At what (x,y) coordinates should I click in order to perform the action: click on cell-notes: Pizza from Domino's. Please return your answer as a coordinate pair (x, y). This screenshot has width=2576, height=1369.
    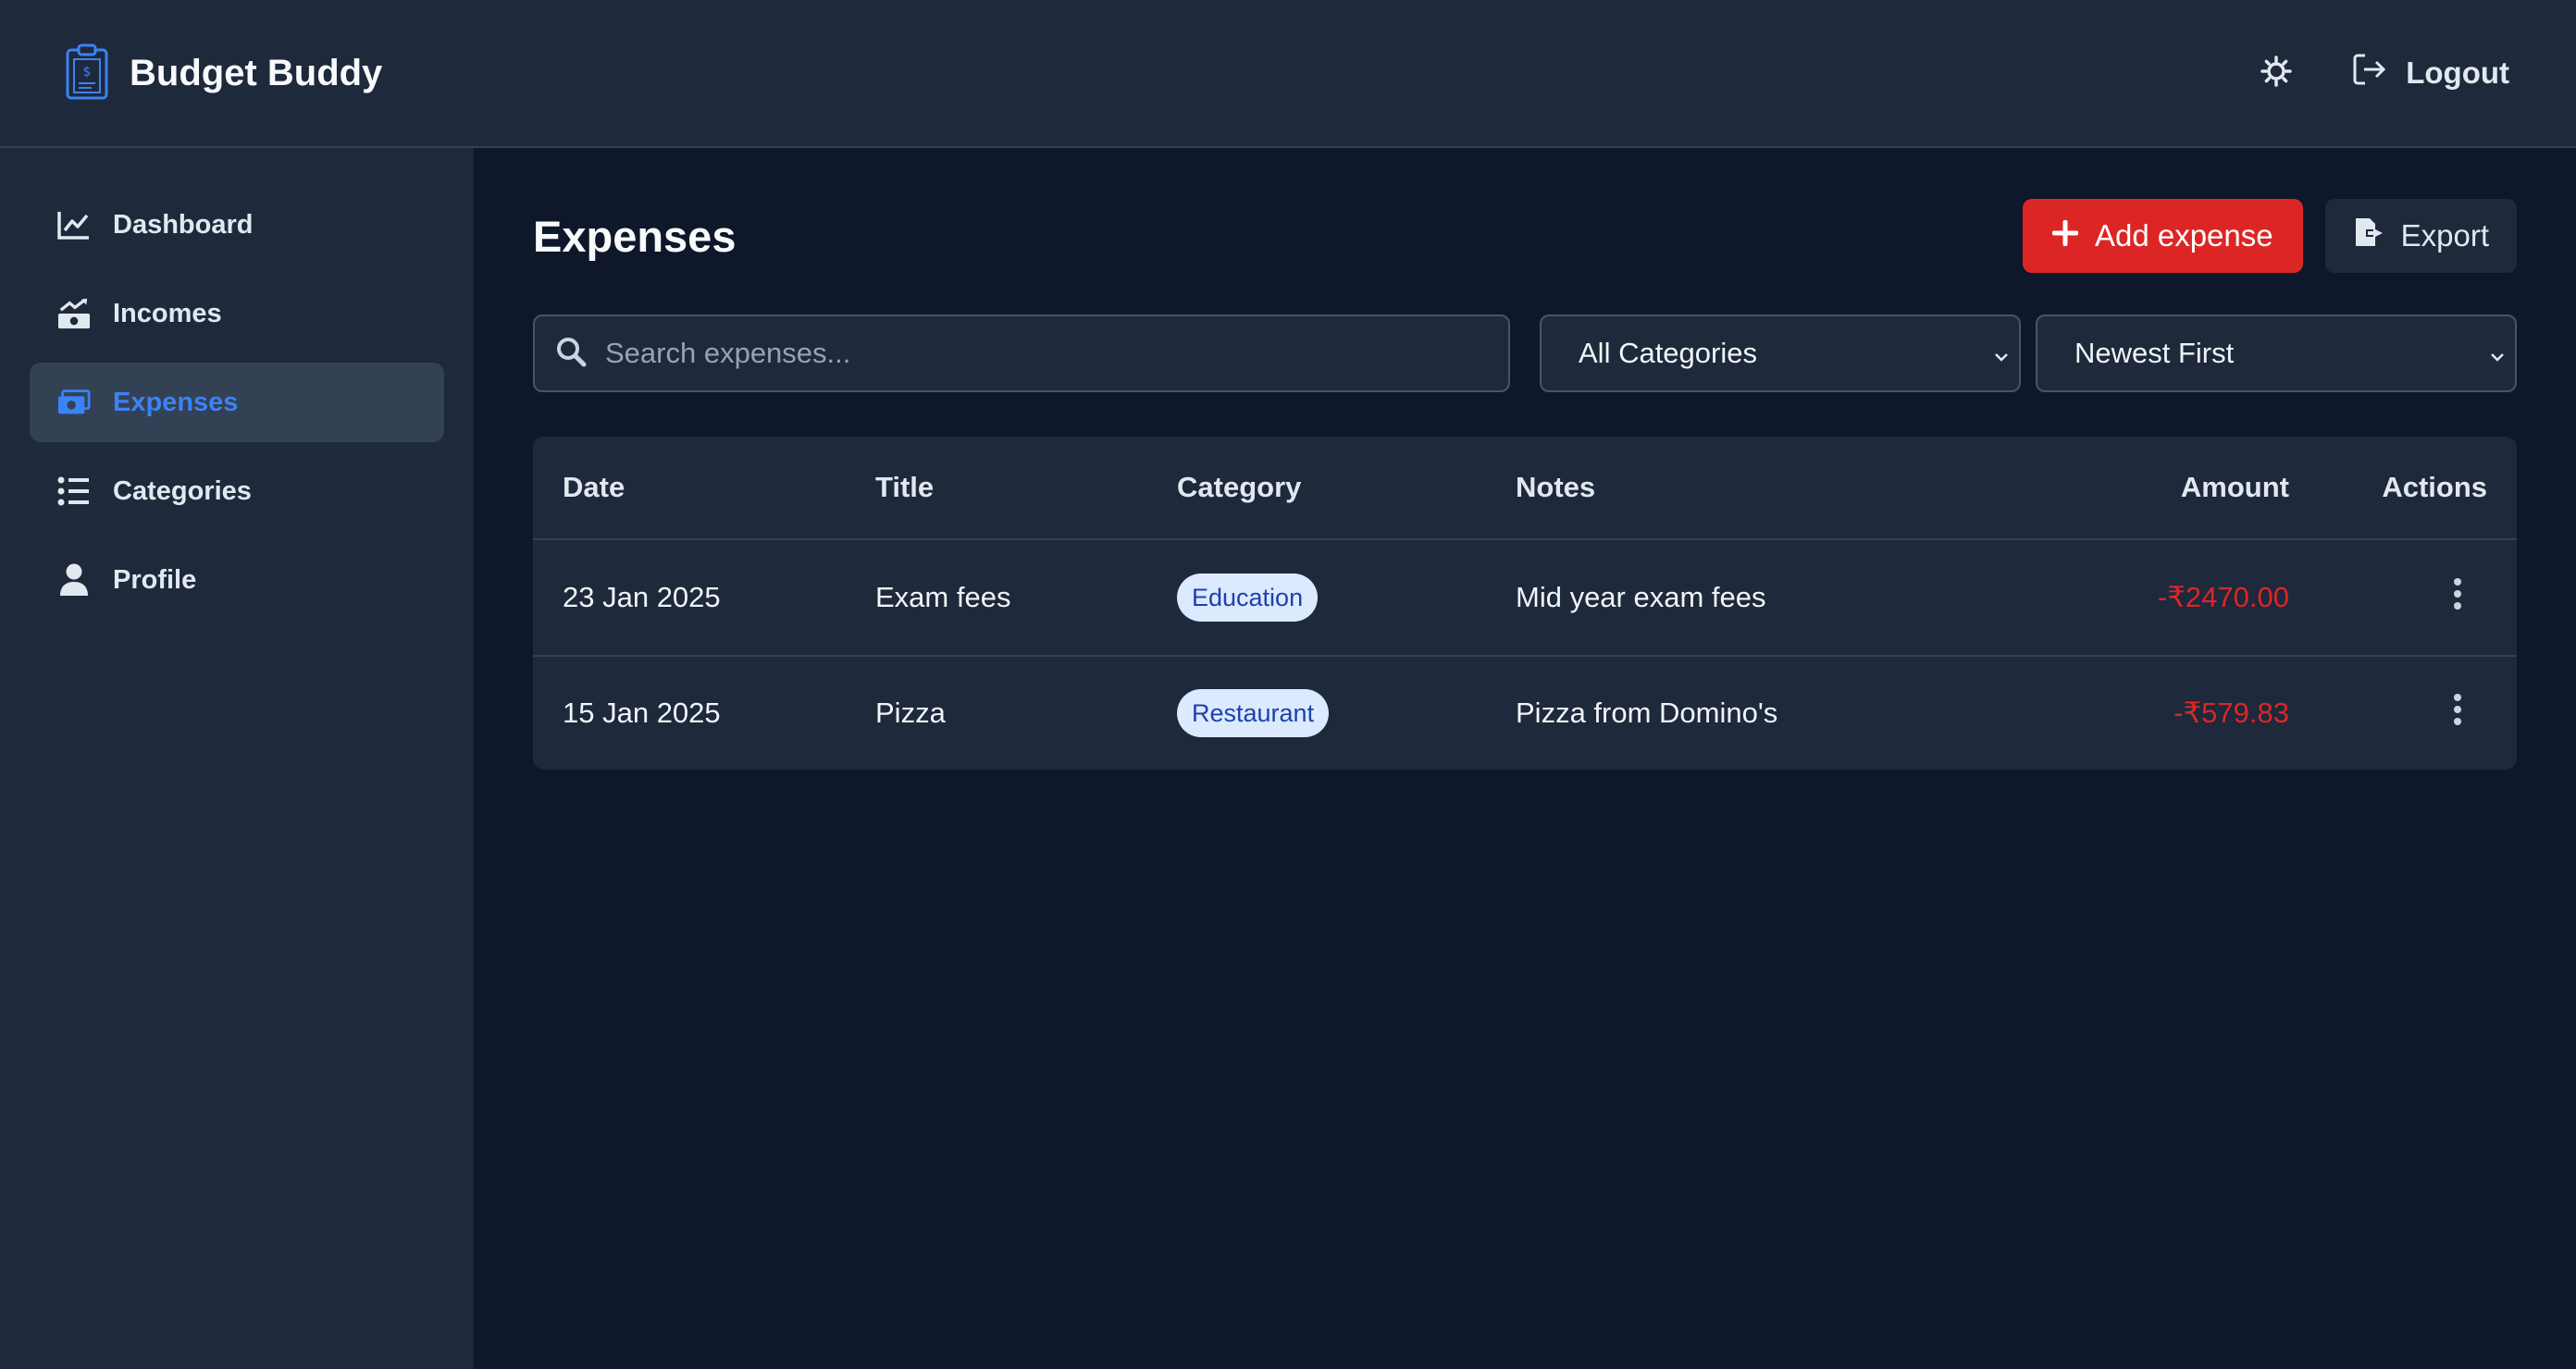
    Looking at the image, I should click on (1647, 713).